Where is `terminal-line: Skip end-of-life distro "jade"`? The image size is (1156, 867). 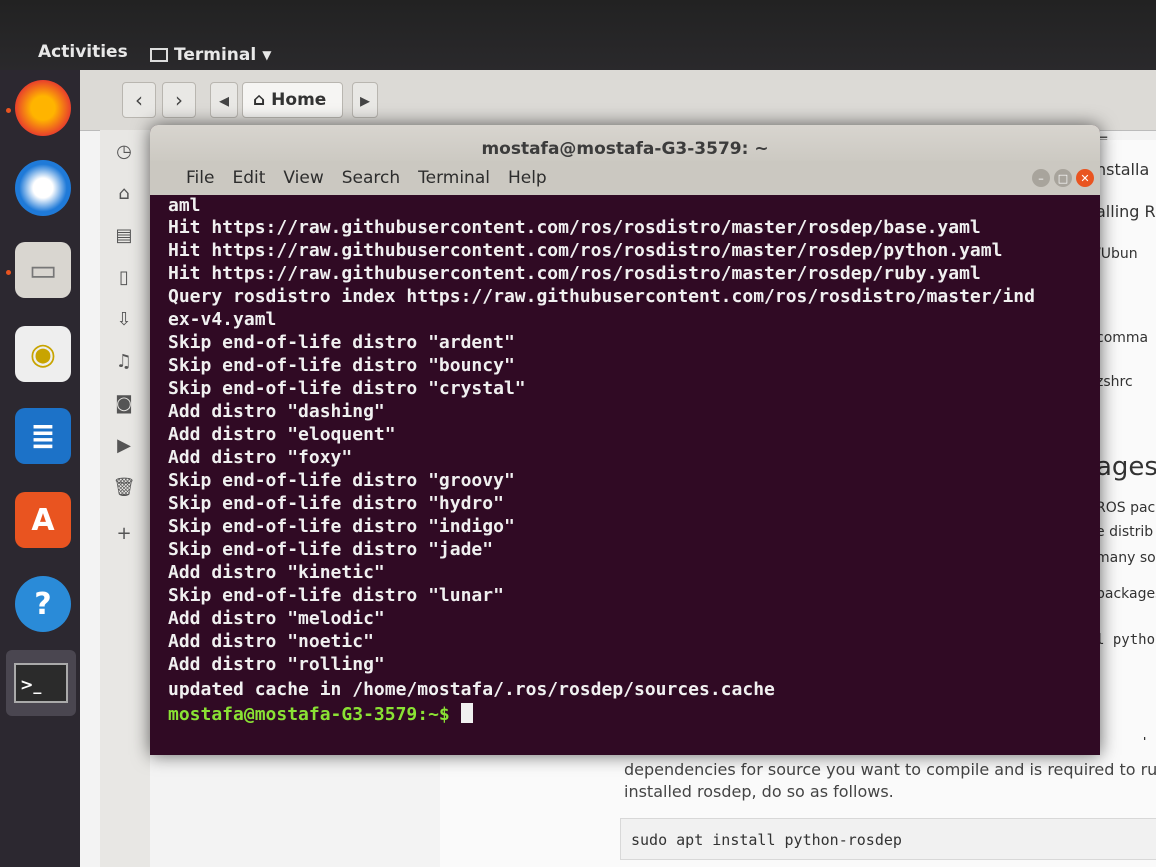 terminal-line: Skip end-of-life distro "jade" is located at coordinates (331, 549).